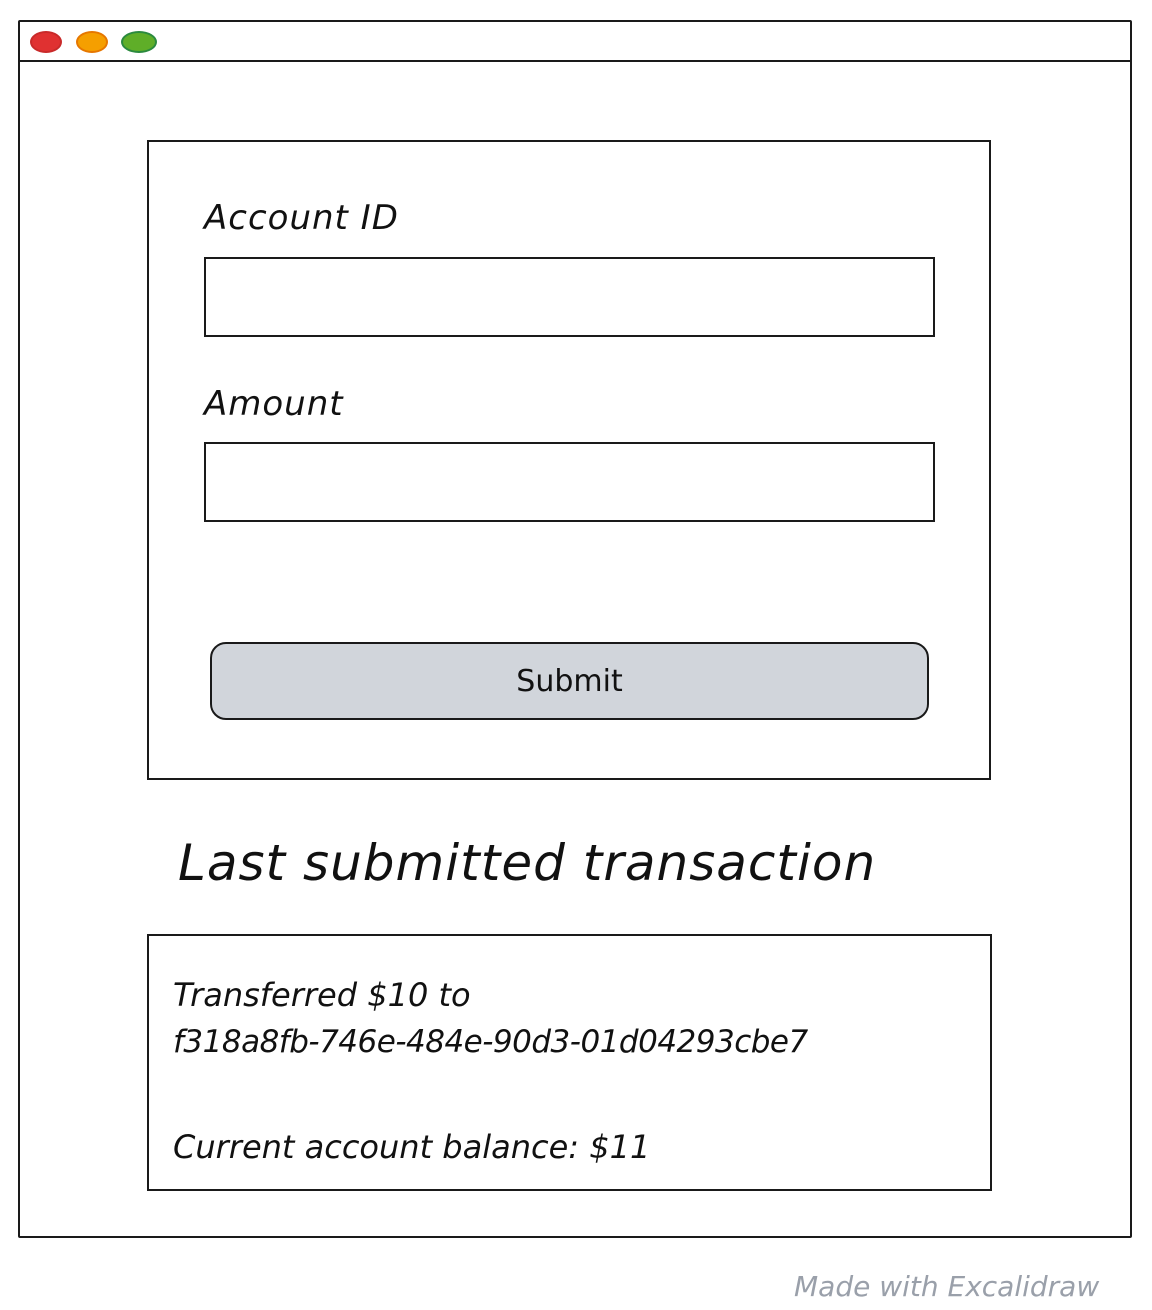 This screenshot has height=1310, width=1152. What do you see at coordinates (274, 404) in the screenshot?
I see `amount-label: Amount` at bounding box center [274, 404].